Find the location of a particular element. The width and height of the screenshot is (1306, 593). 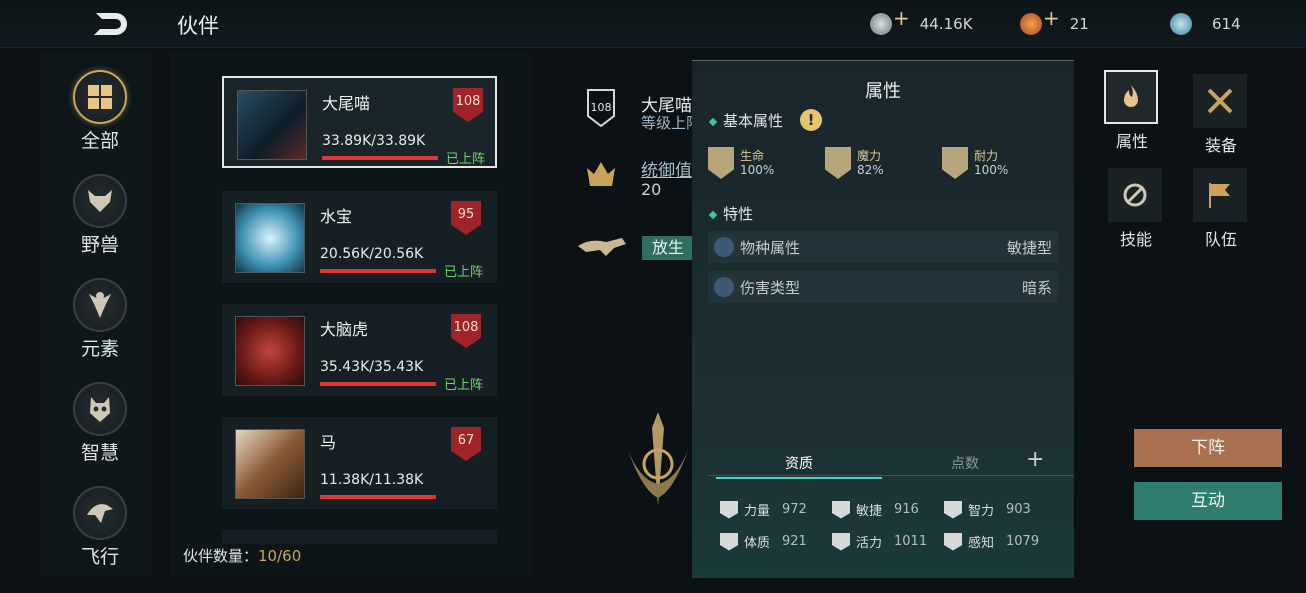

trait-value: 敏捷型 is located at coordinates (1029, 247).